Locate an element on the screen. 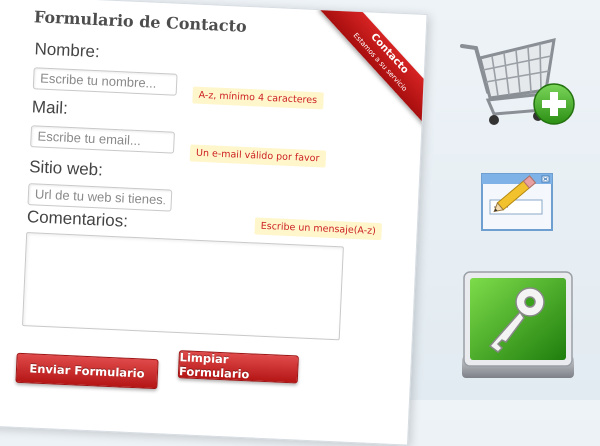 This screenshot has height=446, width=600. comments-textarea is located at coordinates (182, 286).